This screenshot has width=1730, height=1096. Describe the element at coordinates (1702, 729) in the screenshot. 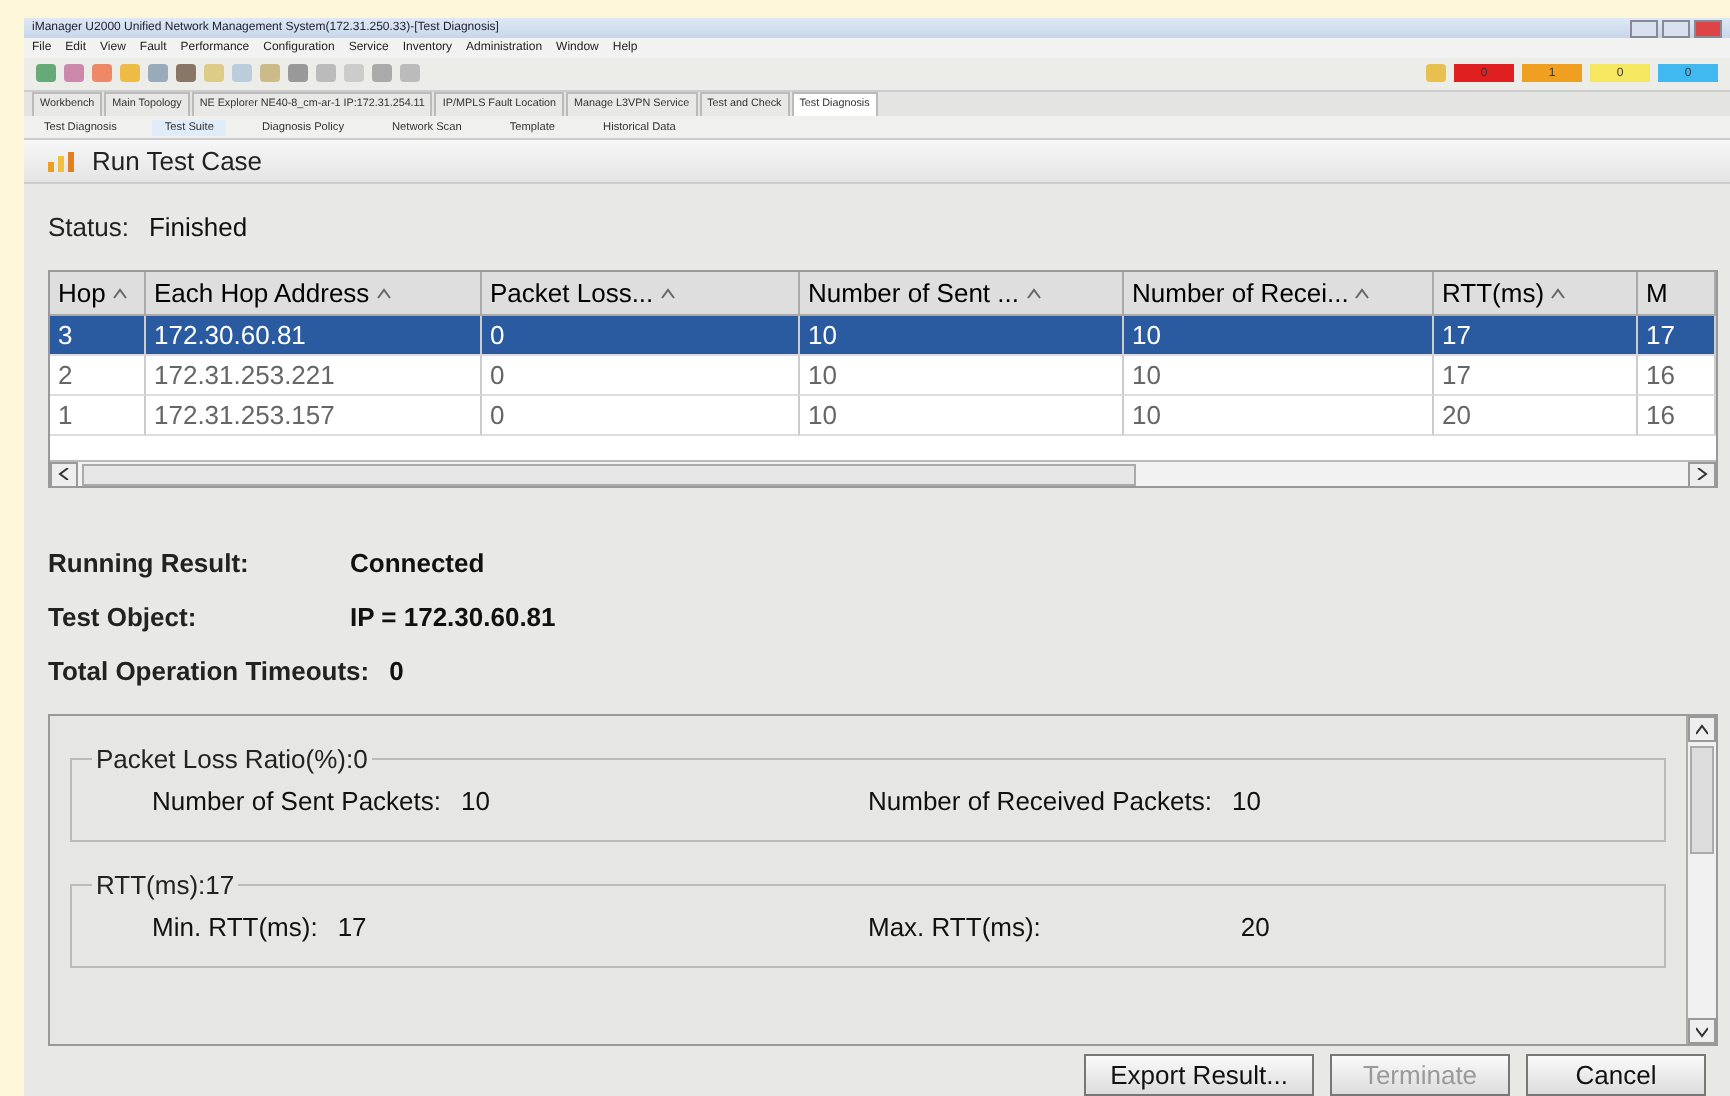

I see `scroll-up-icon` at that location.